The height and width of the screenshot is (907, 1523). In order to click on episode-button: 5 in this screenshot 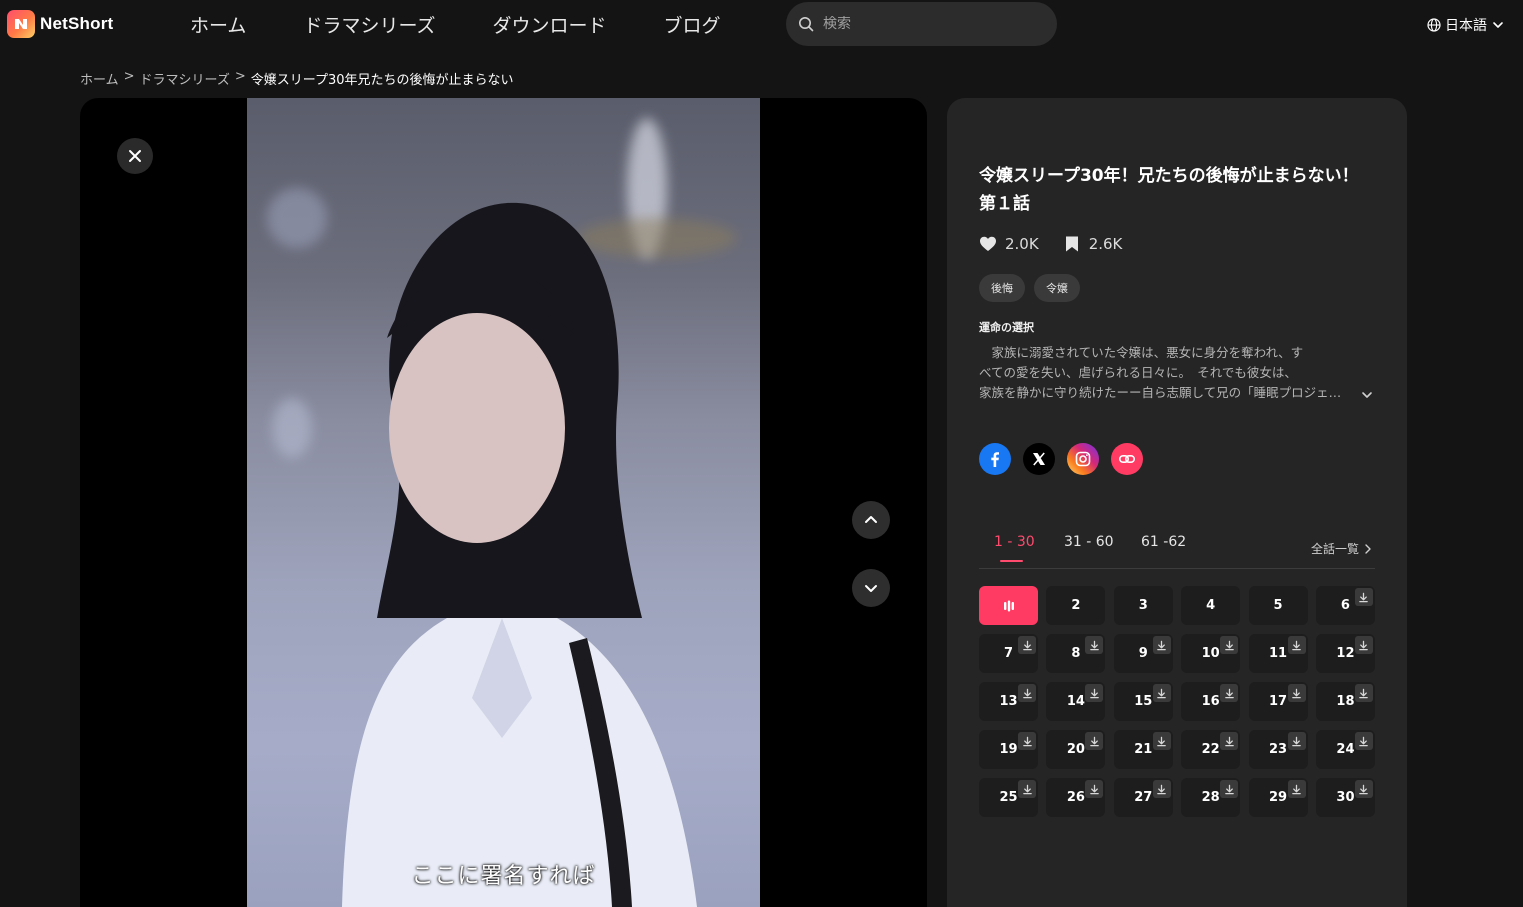, I will do `click(1278, 605)`.